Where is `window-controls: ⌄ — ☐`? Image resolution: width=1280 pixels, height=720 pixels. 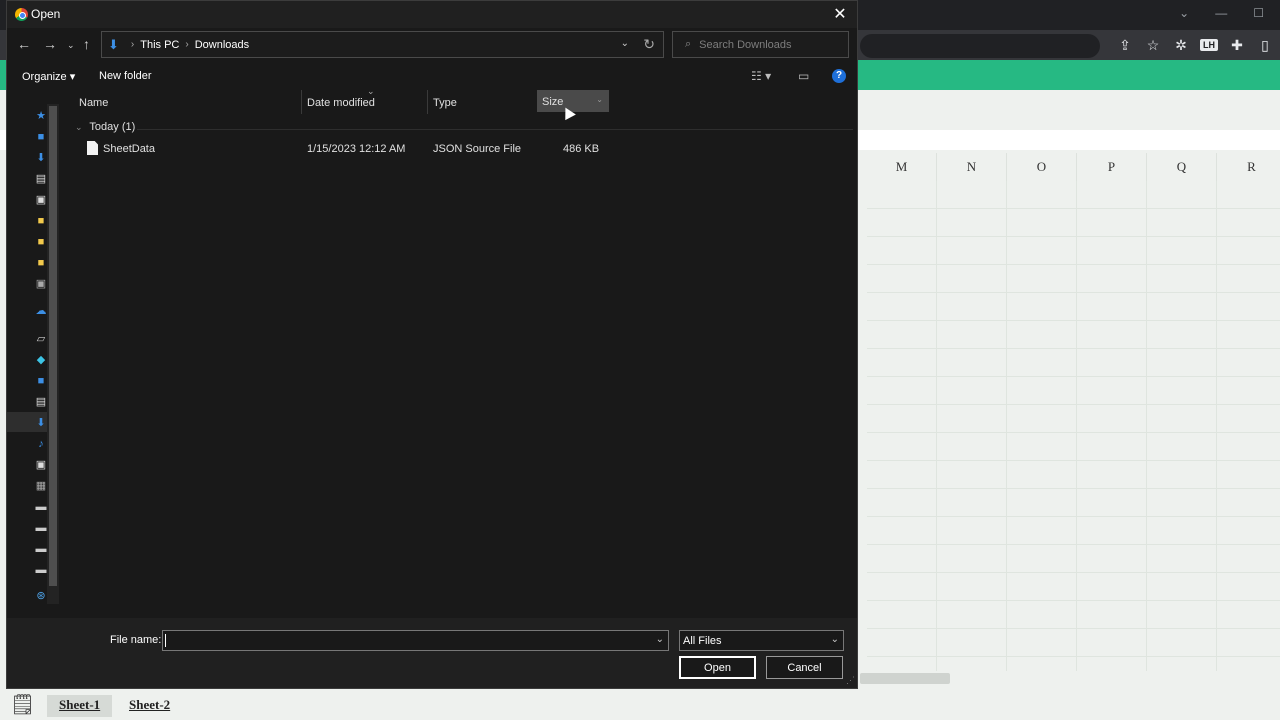 window-controls: ⌄ — ☐ is located at coordinates (1229, 13).